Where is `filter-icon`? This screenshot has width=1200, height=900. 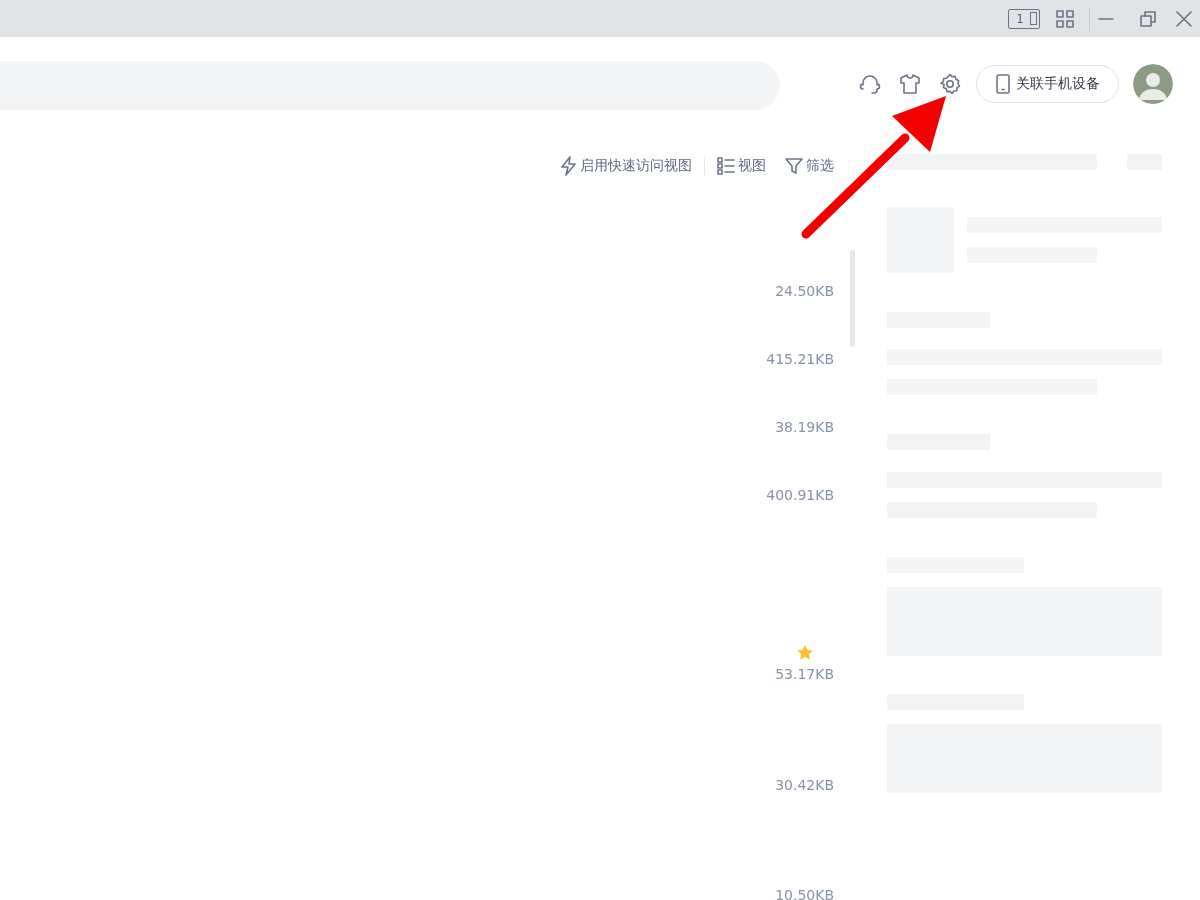 filter-icon is located at coordinates (794, 166).